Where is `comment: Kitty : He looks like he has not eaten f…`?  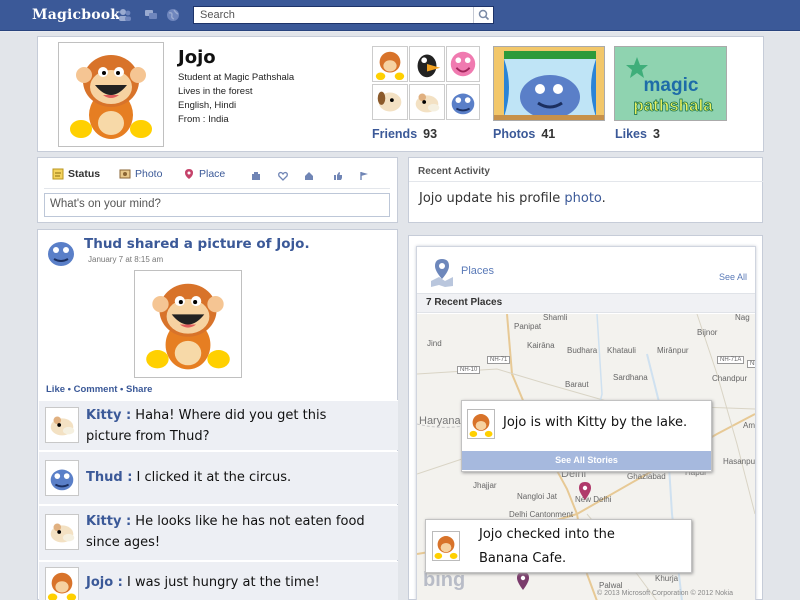
comment: Kitty : He looks like he has not eaten f… is located at coordinates (218, 532).